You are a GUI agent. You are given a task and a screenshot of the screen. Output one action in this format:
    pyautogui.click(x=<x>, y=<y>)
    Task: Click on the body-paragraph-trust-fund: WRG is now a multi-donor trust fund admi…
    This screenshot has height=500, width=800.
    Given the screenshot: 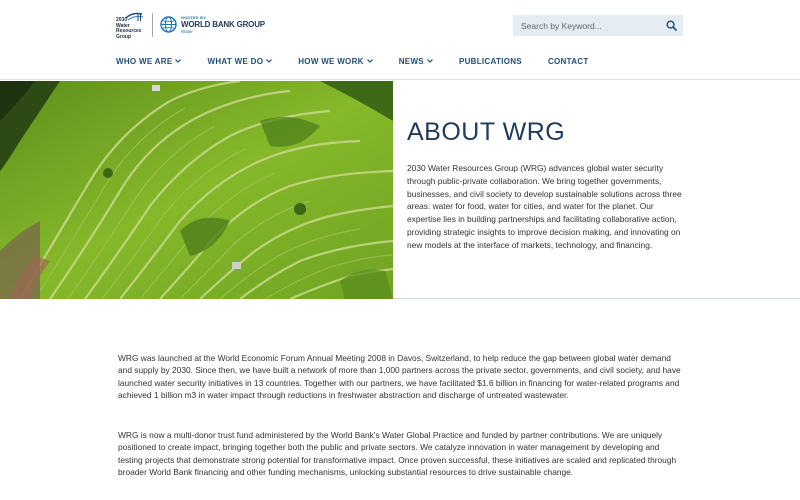 What is the action you would take?
    pyautogui.click(x=397, y=454)
    